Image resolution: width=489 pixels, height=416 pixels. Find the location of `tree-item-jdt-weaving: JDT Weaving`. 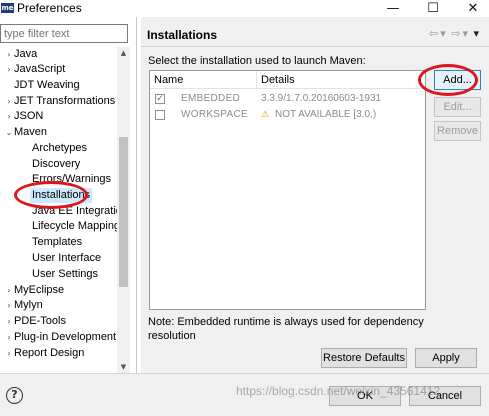

tree-item-jdt-weaving: JDT Weaving is located at coordinates (42, 85).